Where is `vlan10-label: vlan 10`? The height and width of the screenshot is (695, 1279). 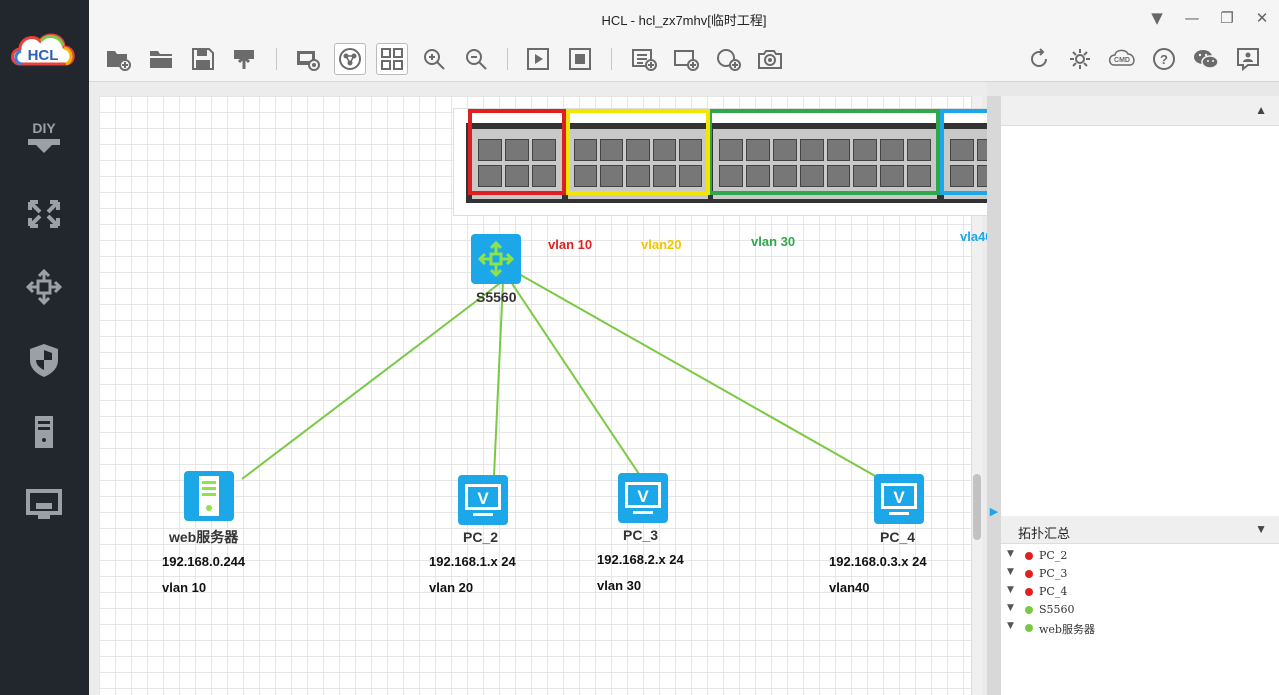
vlan10-label: vlan 10 is located at coordinates (570, 244).